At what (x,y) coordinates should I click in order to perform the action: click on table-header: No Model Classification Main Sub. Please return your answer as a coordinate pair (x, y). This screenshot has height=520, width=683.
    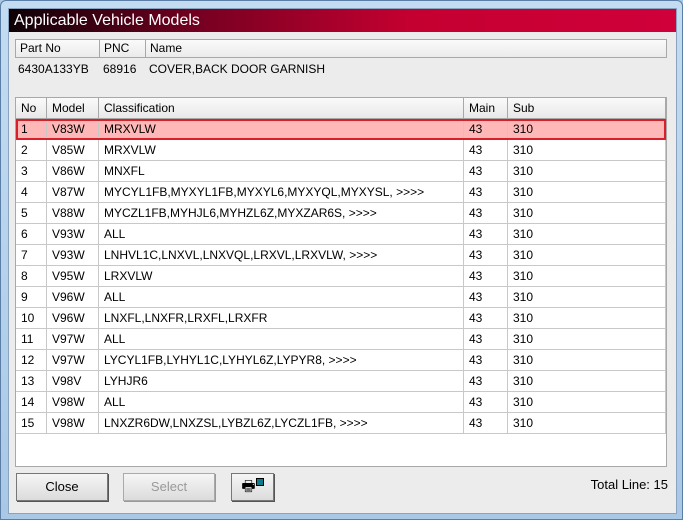
    Looking at the image, I should click on (341, 108).